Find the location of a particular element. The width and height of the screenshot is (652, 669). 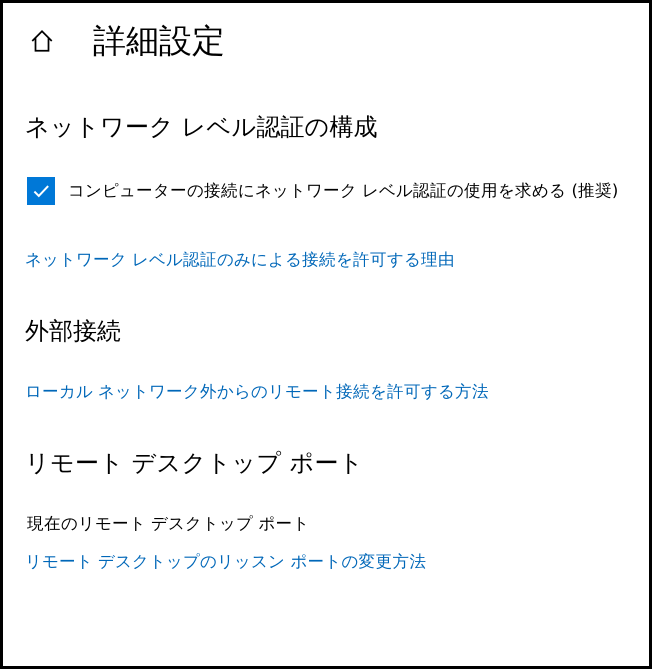

help-link: ネットワーク レベル認証のみによる接続を許可する理由 is located at coordinates (240, 259).